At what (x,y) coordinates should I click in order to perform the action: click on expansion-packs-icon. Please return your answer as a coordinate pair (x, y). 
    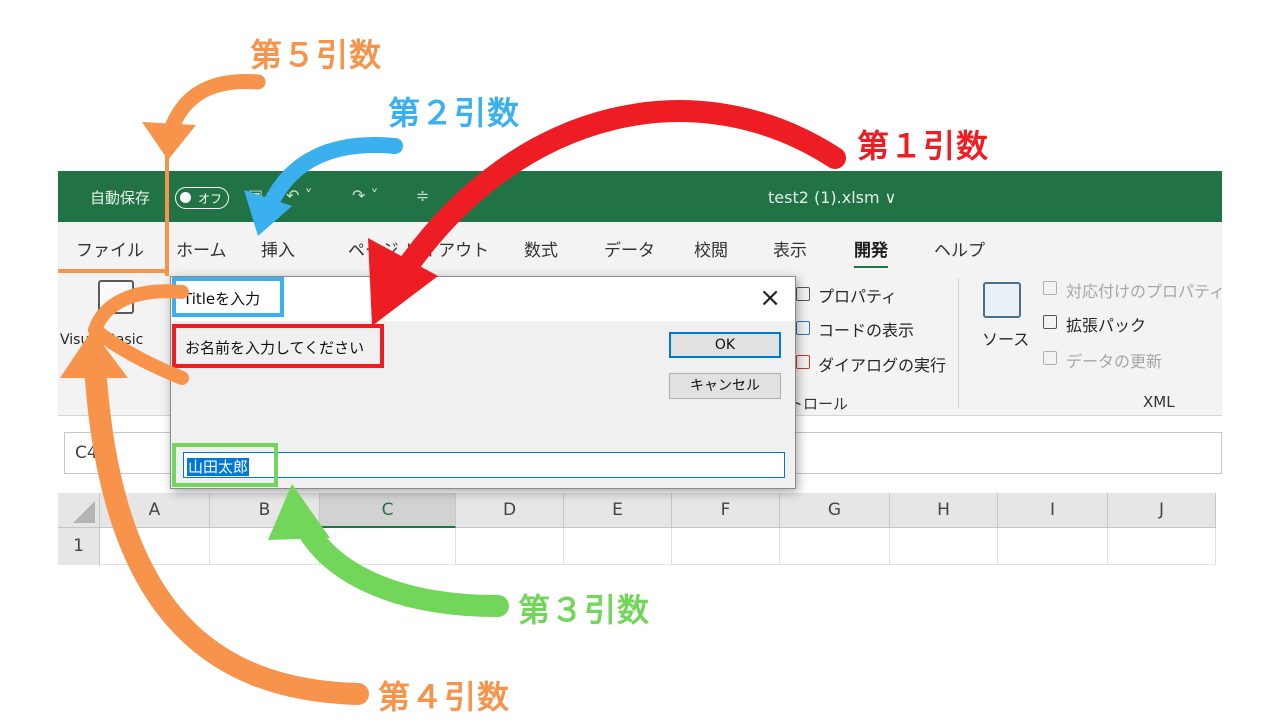
    Looking at the image, I should click on (1050, 322).